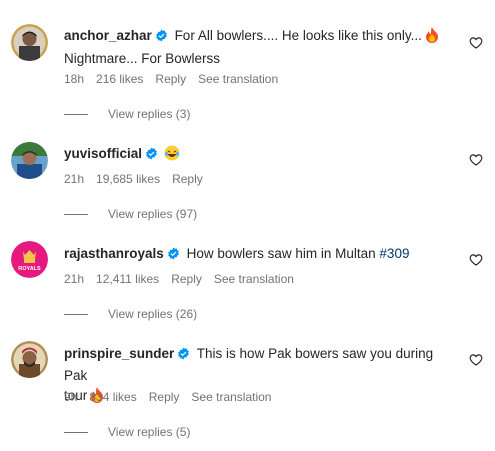  I want to click on comment-body: How bowlers saw him in Multan, so click(281, 253).